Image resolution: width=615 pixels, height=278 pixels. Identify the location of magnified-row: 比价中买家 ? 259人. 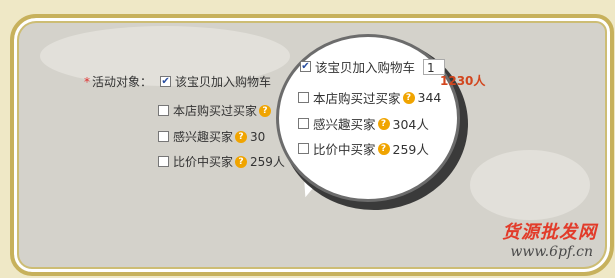
(363, 148).